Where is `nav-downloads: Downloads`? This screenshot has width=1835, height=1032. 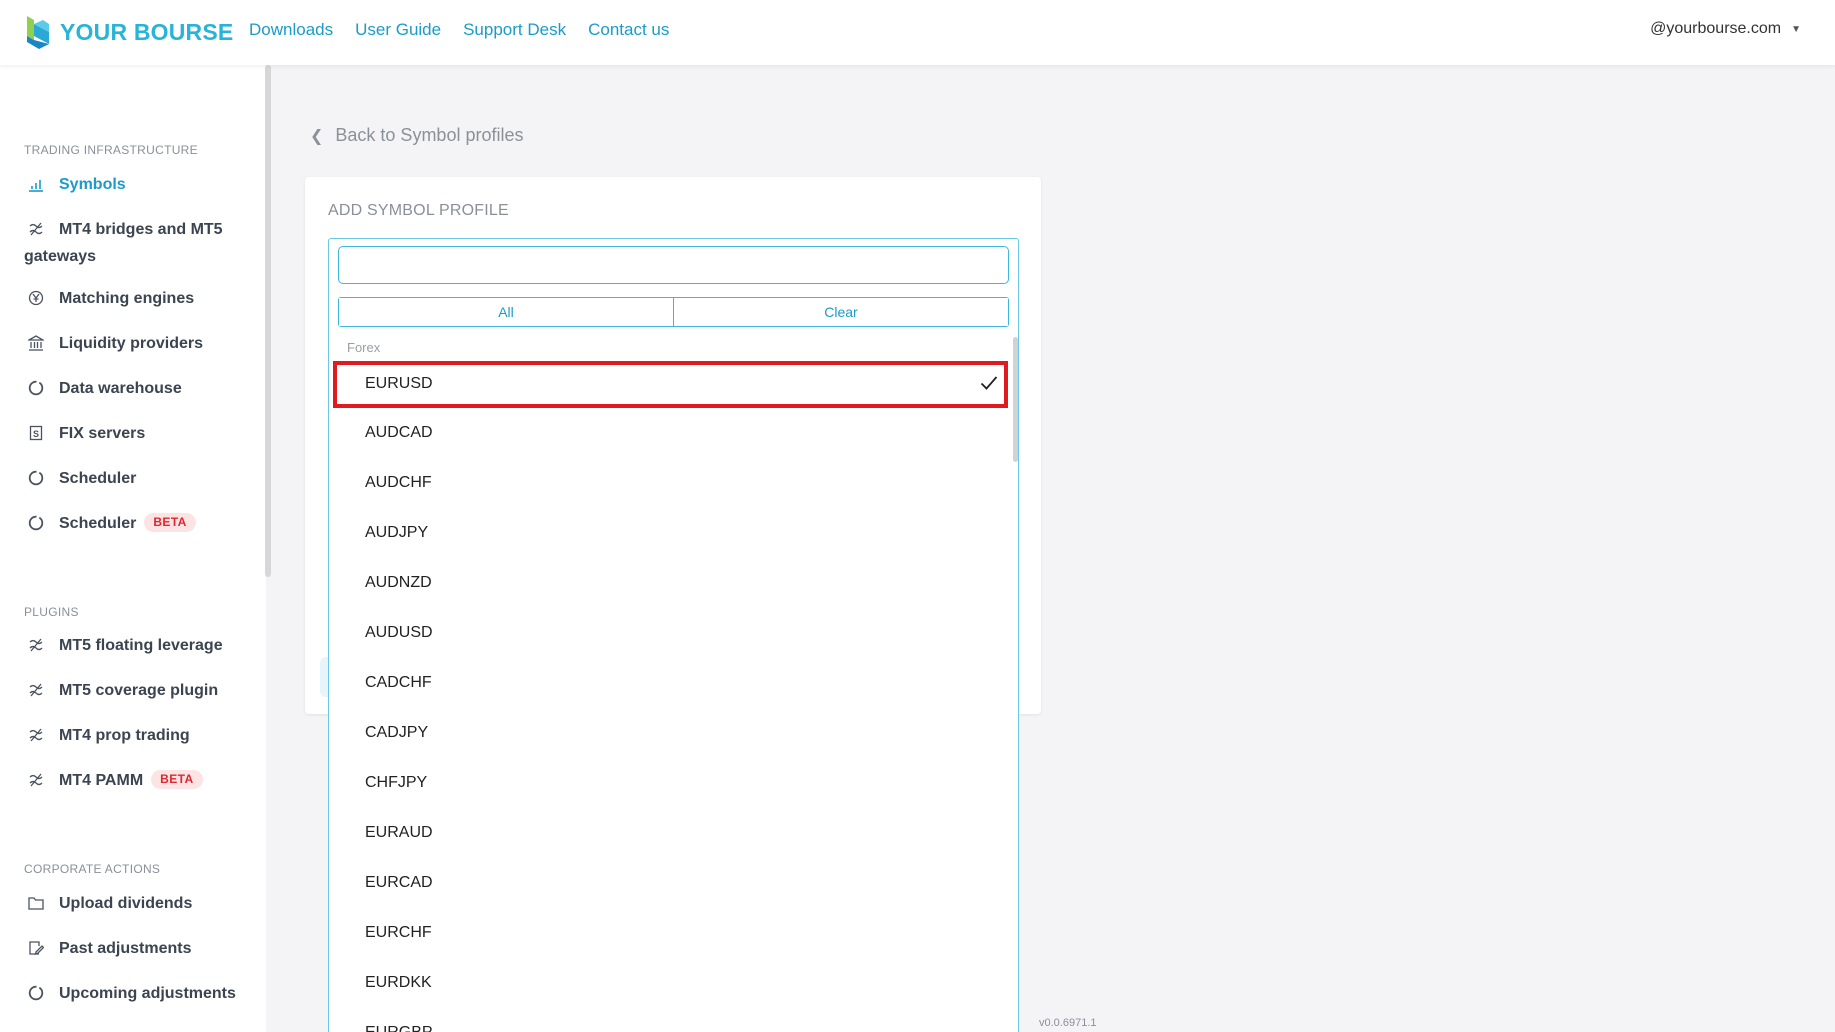
nav-downloads: Downloads is located at coordinates (291, 30).